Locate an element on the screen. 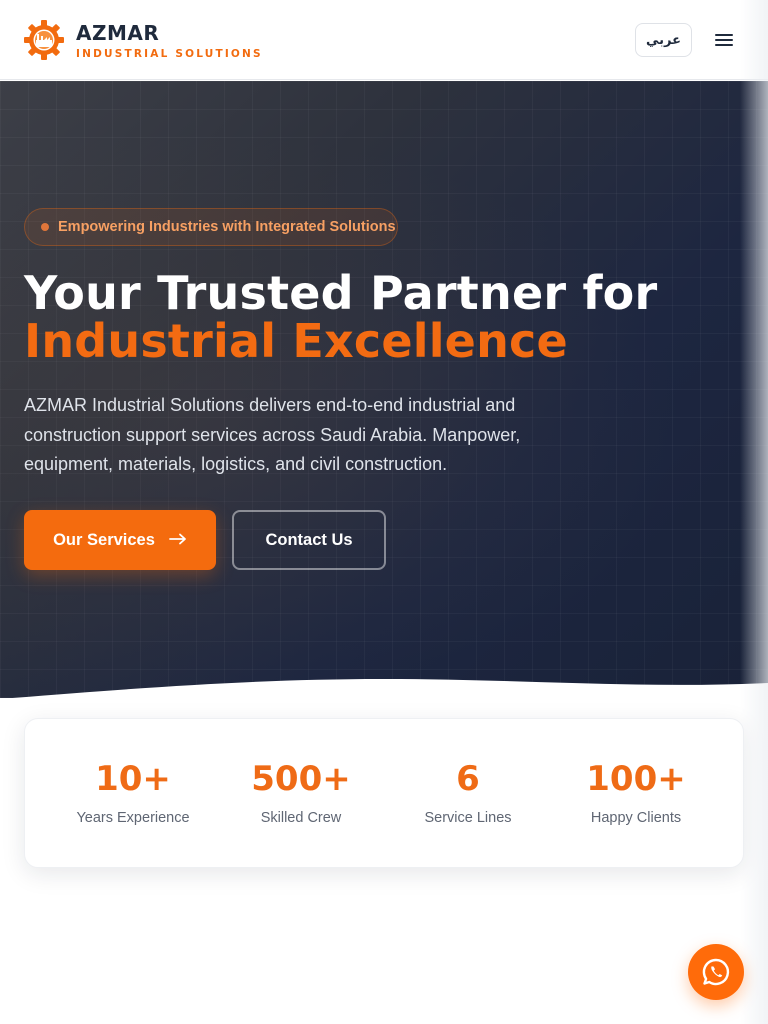 The height and width of the screenshot is (1024, 768). contact-us-button: Contact Us is located at coordinates (309, 540).